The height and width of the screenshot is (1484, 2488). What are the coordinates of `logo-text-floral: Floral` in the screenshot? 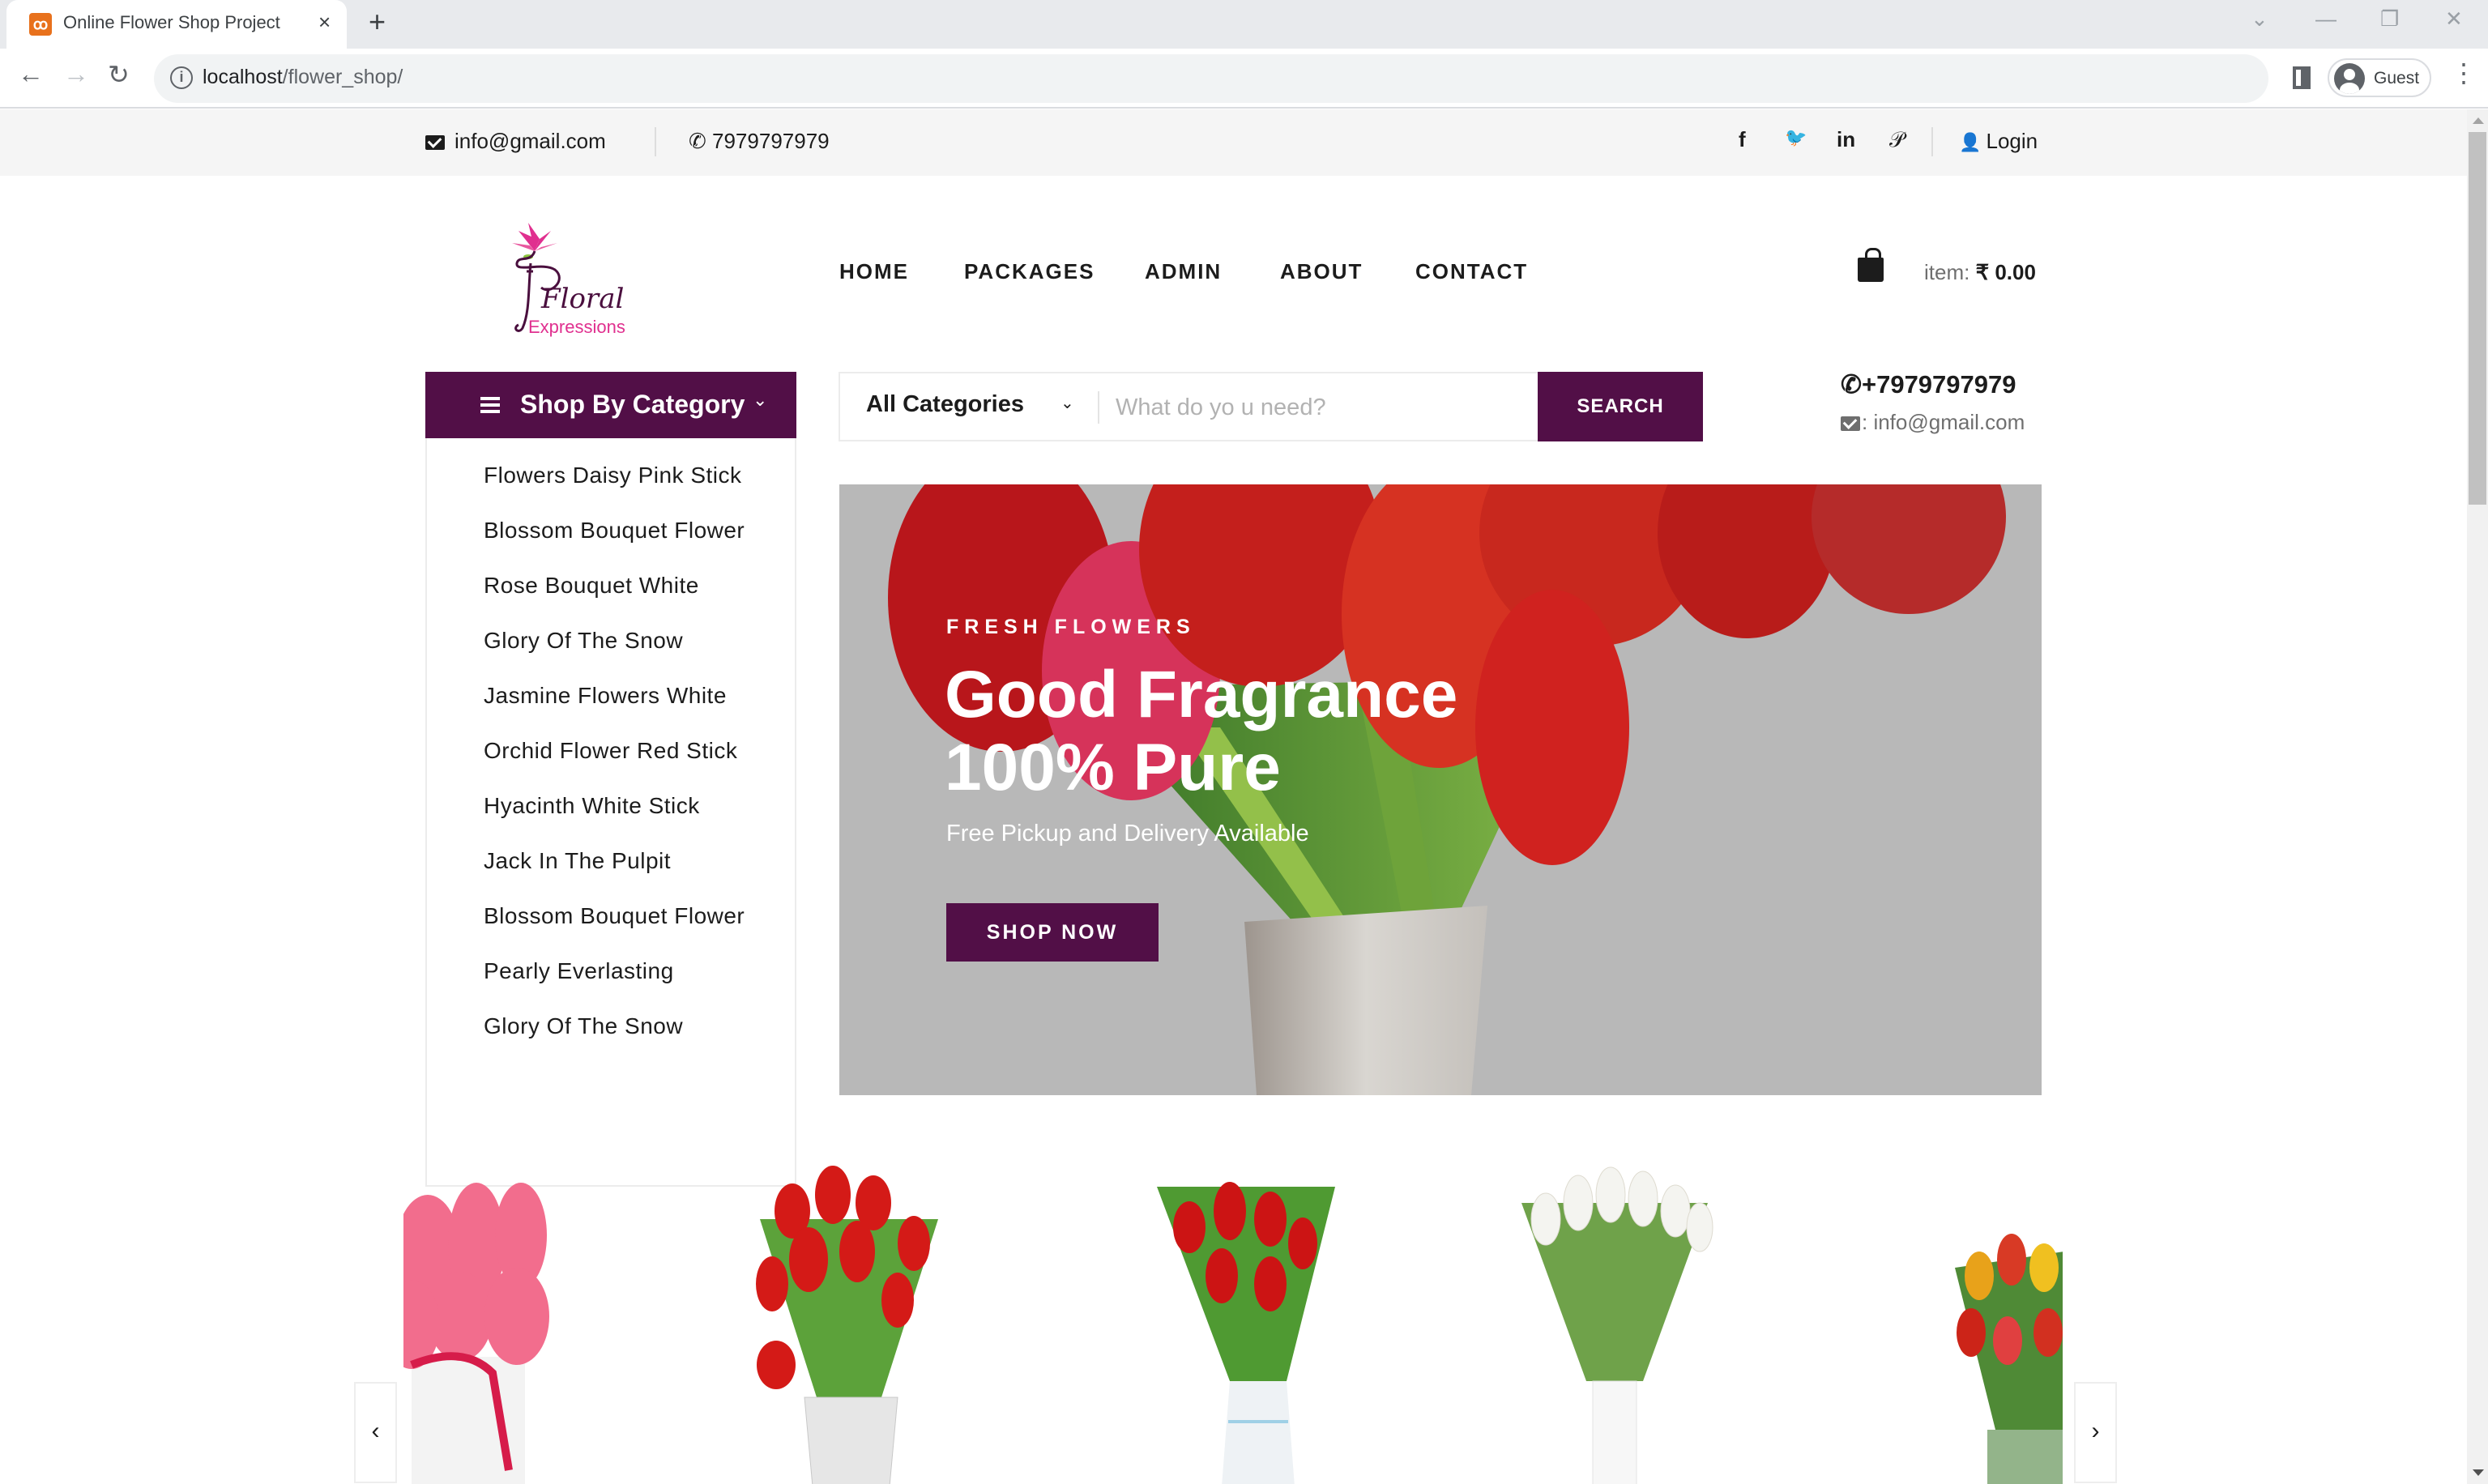 It's located at (582, 299).